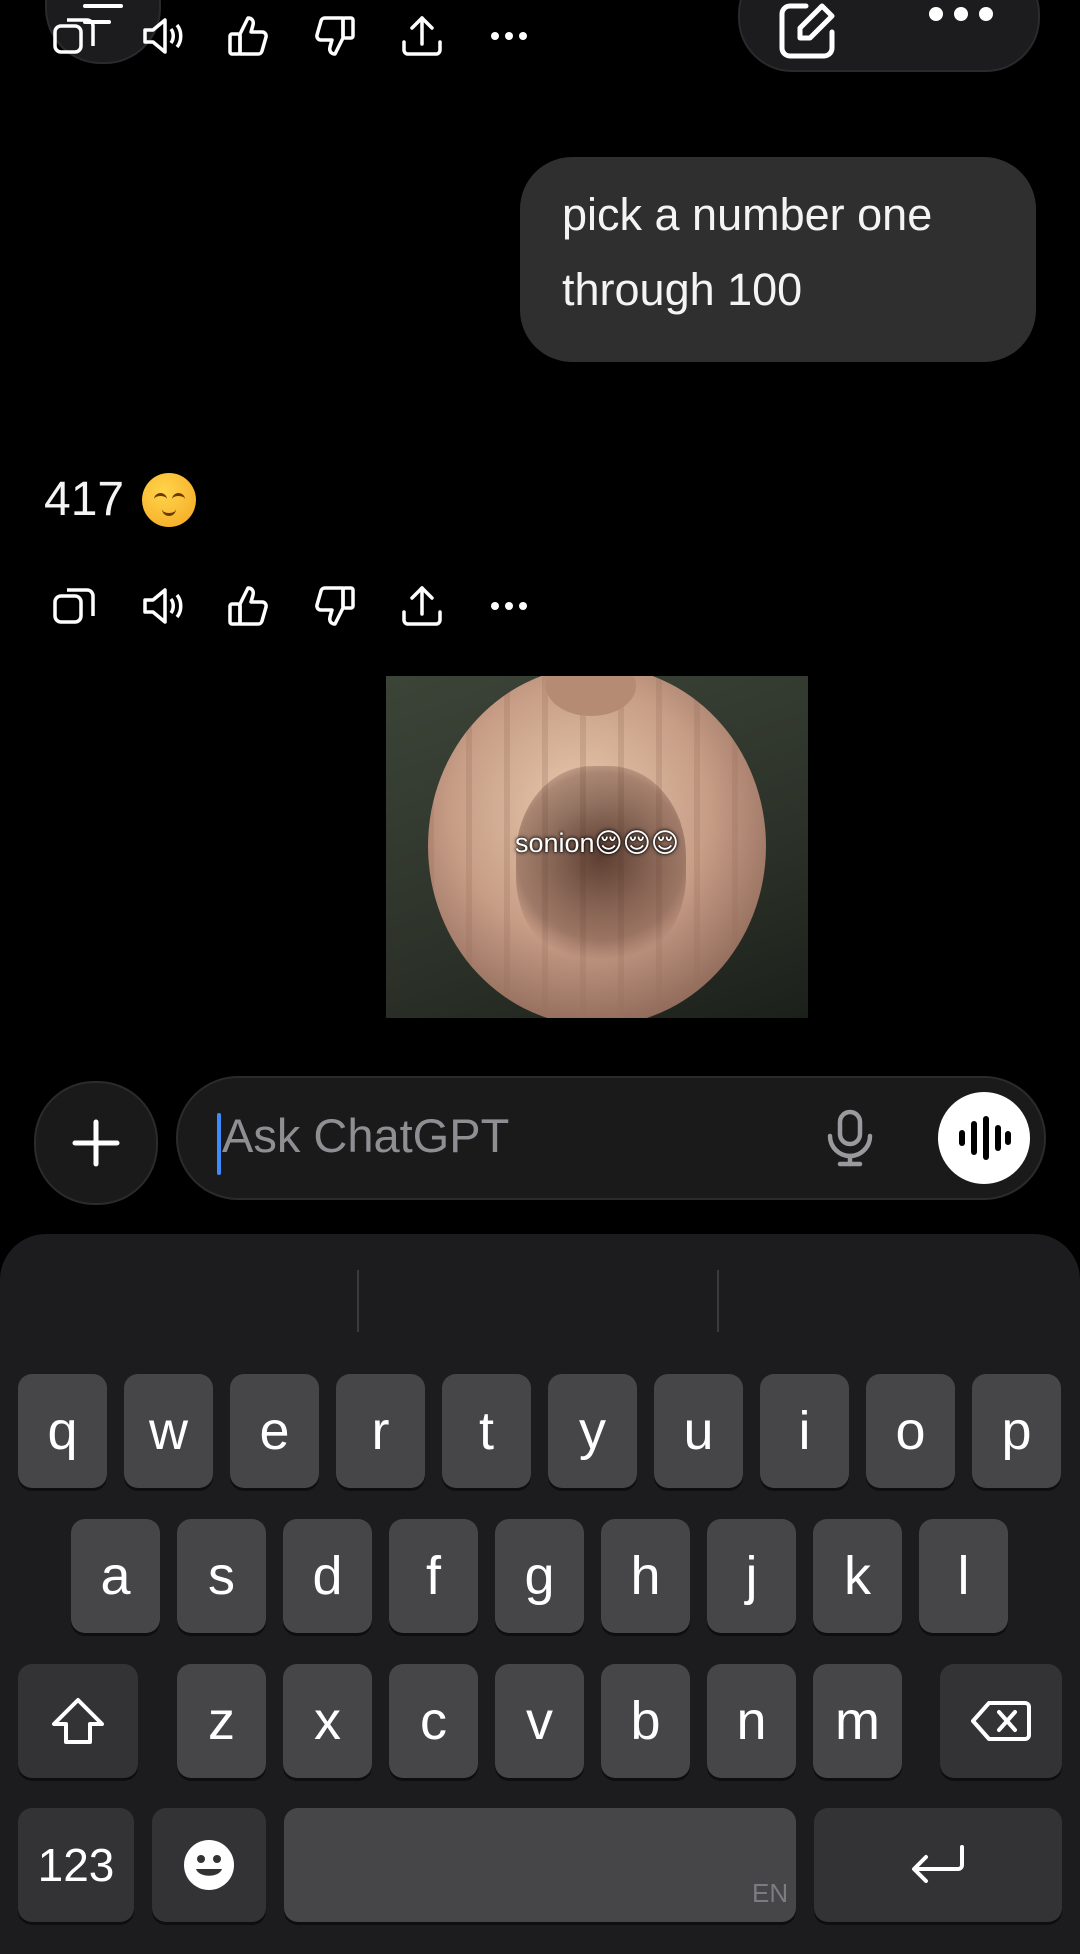 Image resolution: width=1080 pixels, height=1954 pixels. What do you see at coordinates (76, 1865) in the screenshot?
I see `numbers-key: 123` at bounding box center [76, 1865].